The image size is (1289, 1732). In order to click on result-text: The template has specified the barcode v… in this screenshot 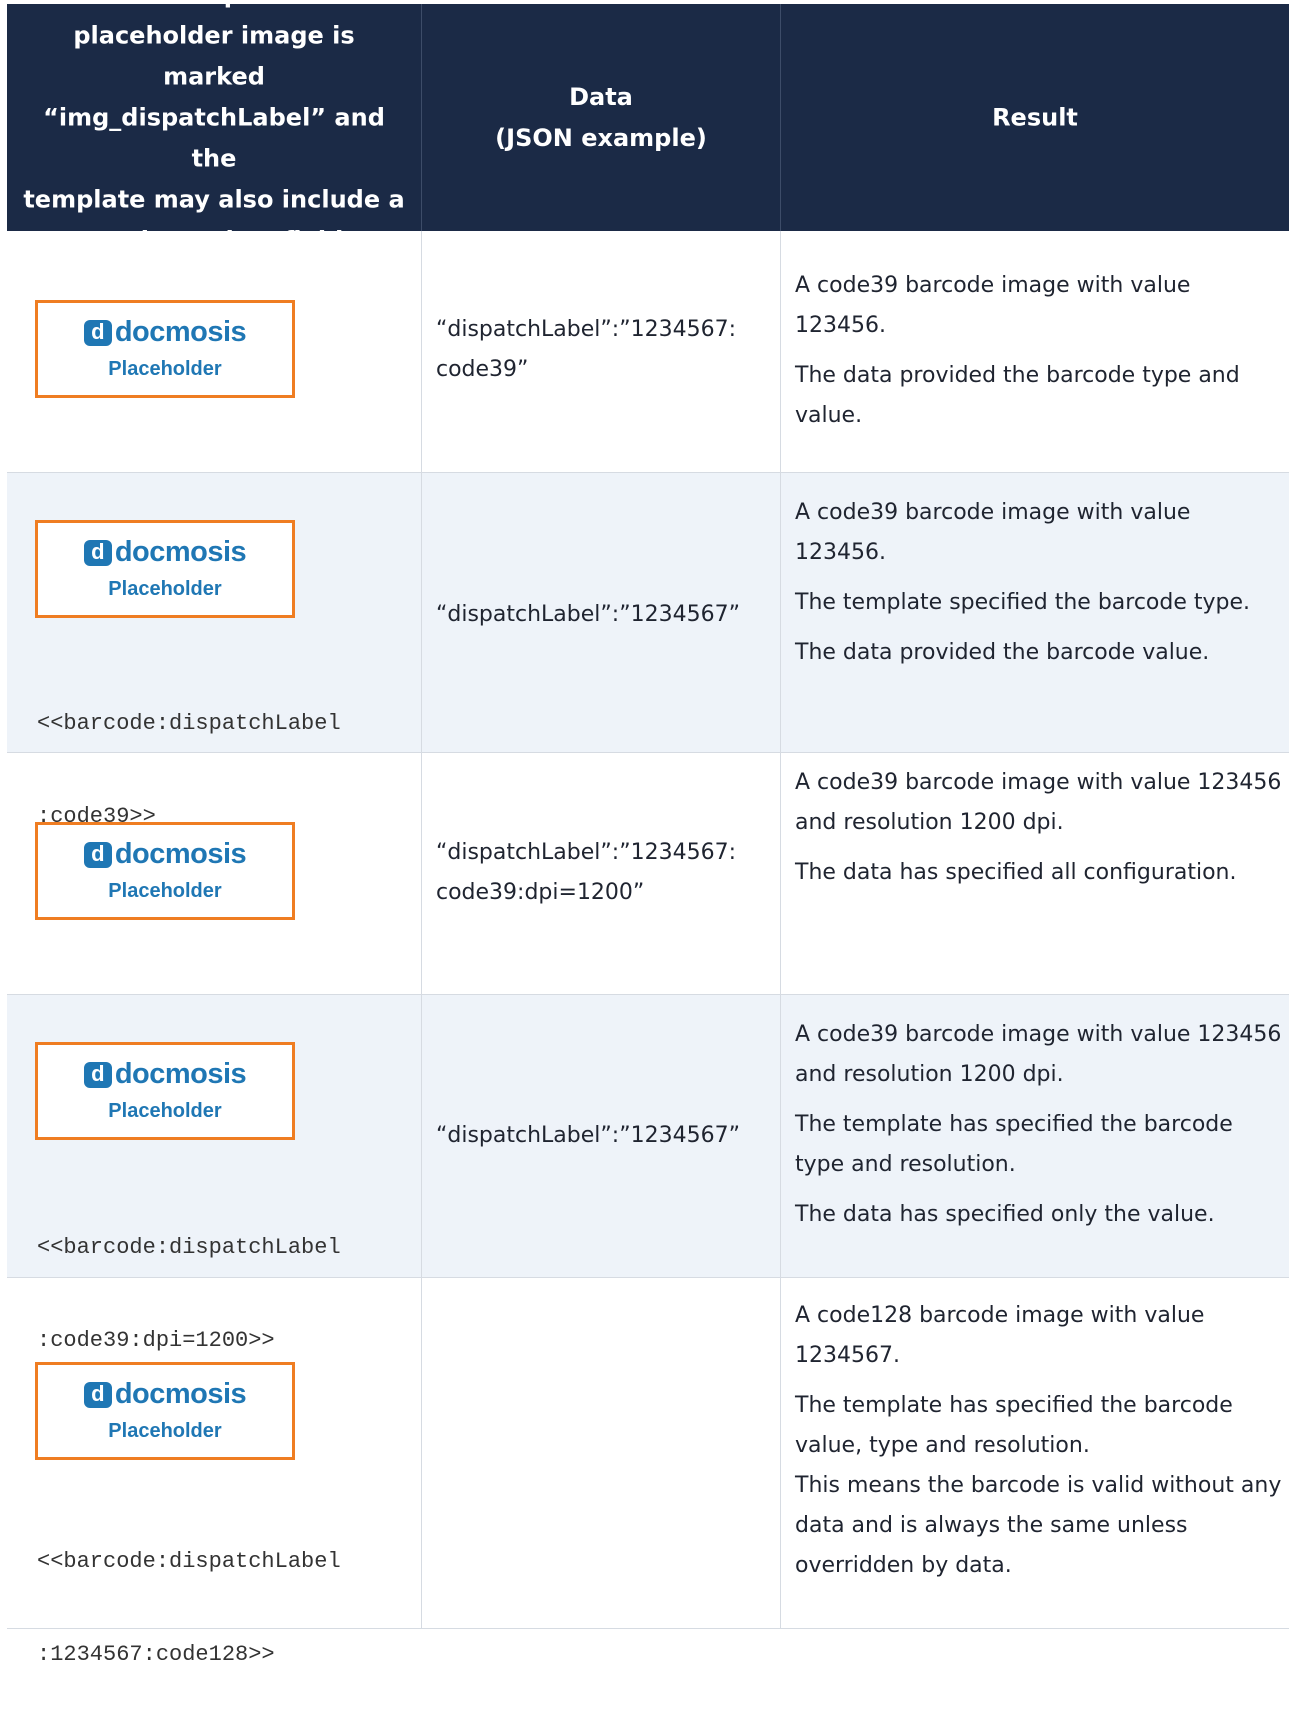, I will do `click(1014, 1425)`.